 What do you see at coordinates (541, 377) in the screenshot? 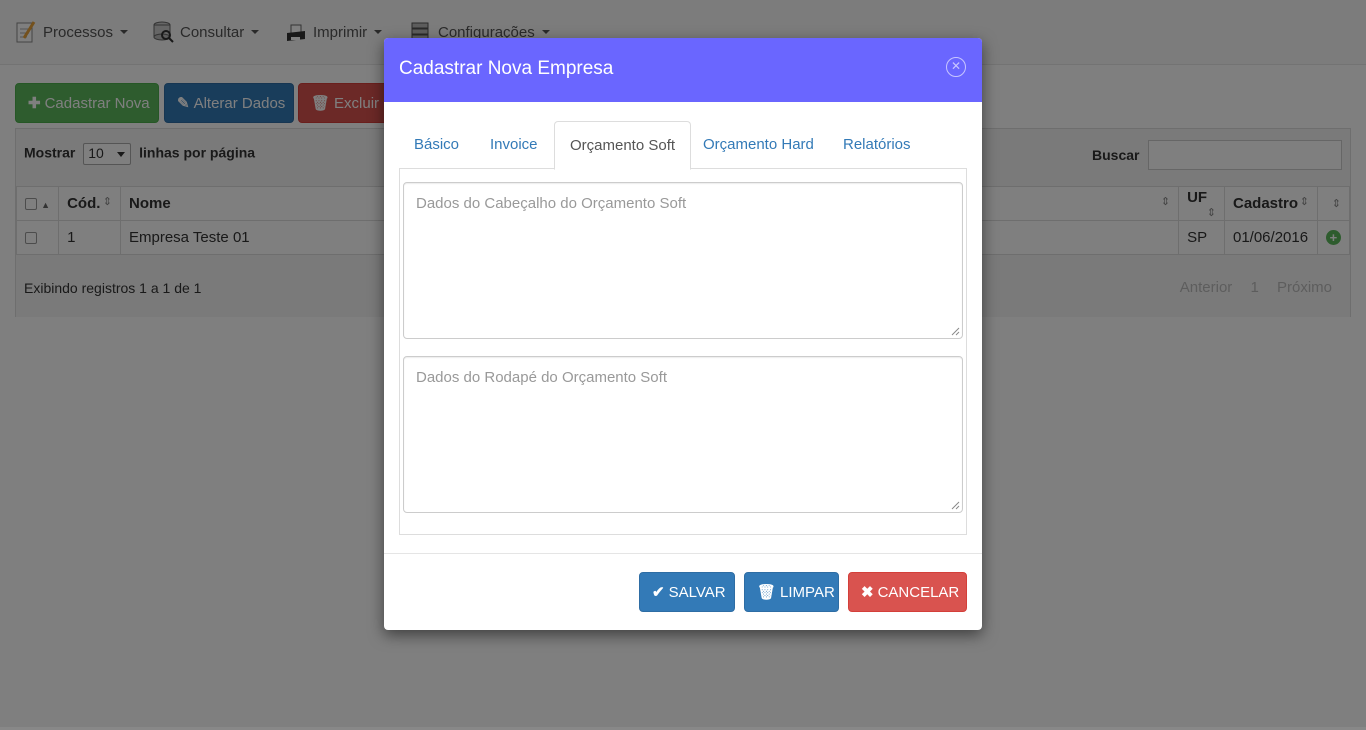
I see `footer-textarea-placeholder: Dados do Rodapé do Orçamento Soft` at bounding box center [541, 377].